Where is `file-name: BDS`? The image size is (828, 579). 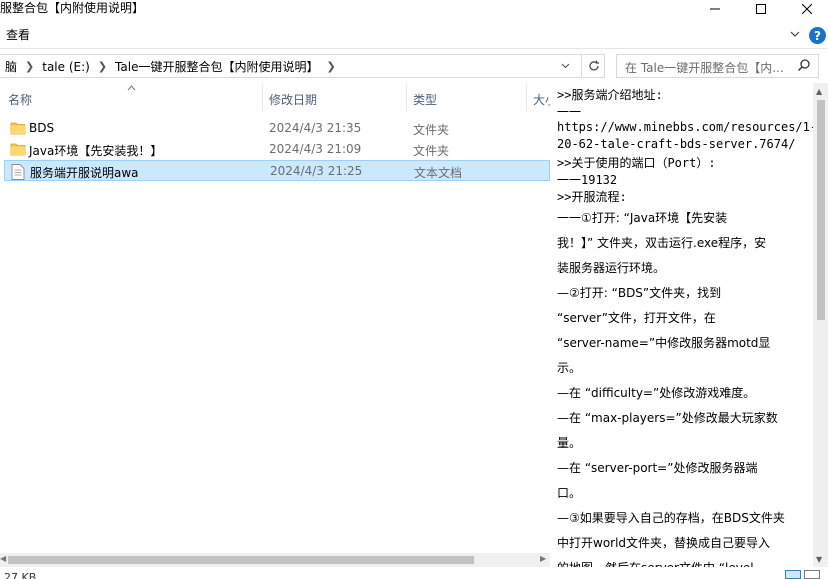 file-name: BDS is located at coordinates (42, 128).